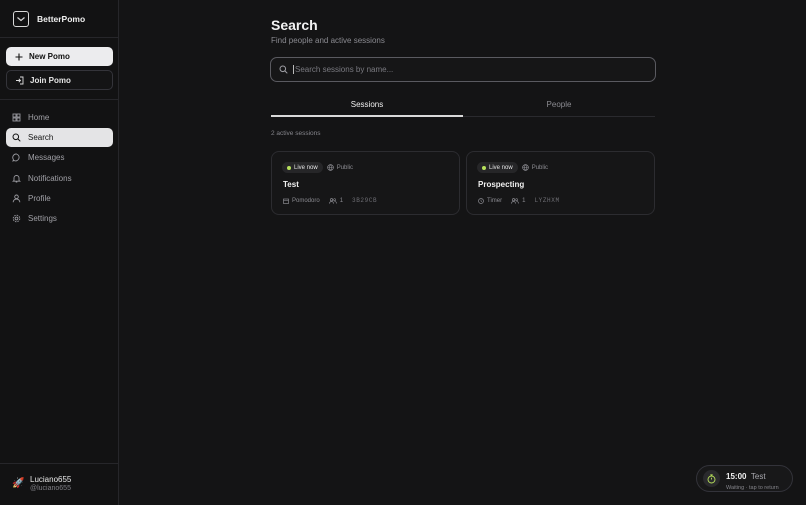 This screenshot has height=505, width=806. Describe the element at coordinates (59, 198) in the screenshot. I see `sidebar-item-profile: Profile` at that location.